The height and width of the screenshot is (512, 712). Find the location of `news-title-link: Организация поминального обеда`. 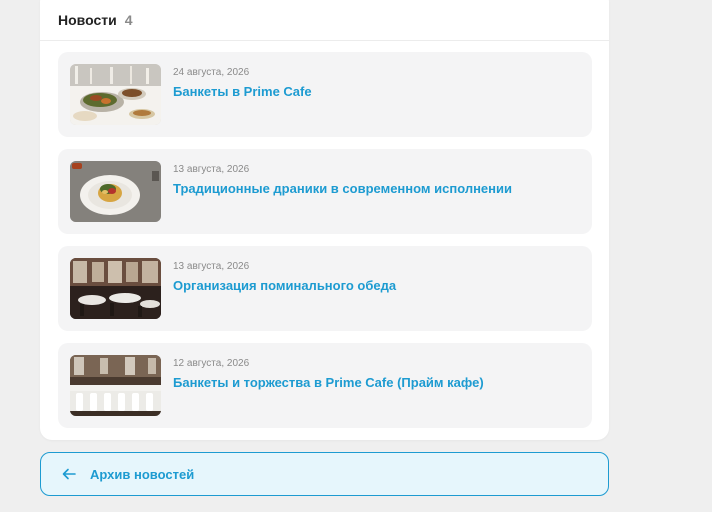

news-title-link: Организация поминального обеда is located at coordinates (284, 285).